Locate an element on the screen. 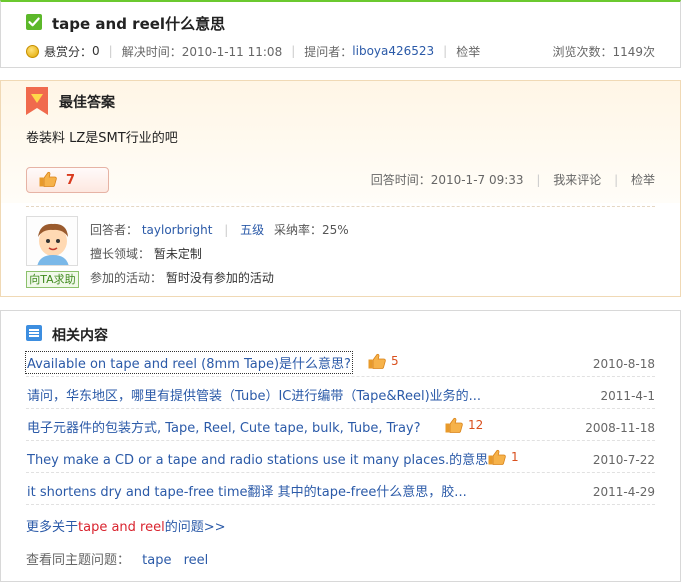 The height and width of the screenshot is (582, 681). level-link: 五级 is located at coordinates (252, 230).